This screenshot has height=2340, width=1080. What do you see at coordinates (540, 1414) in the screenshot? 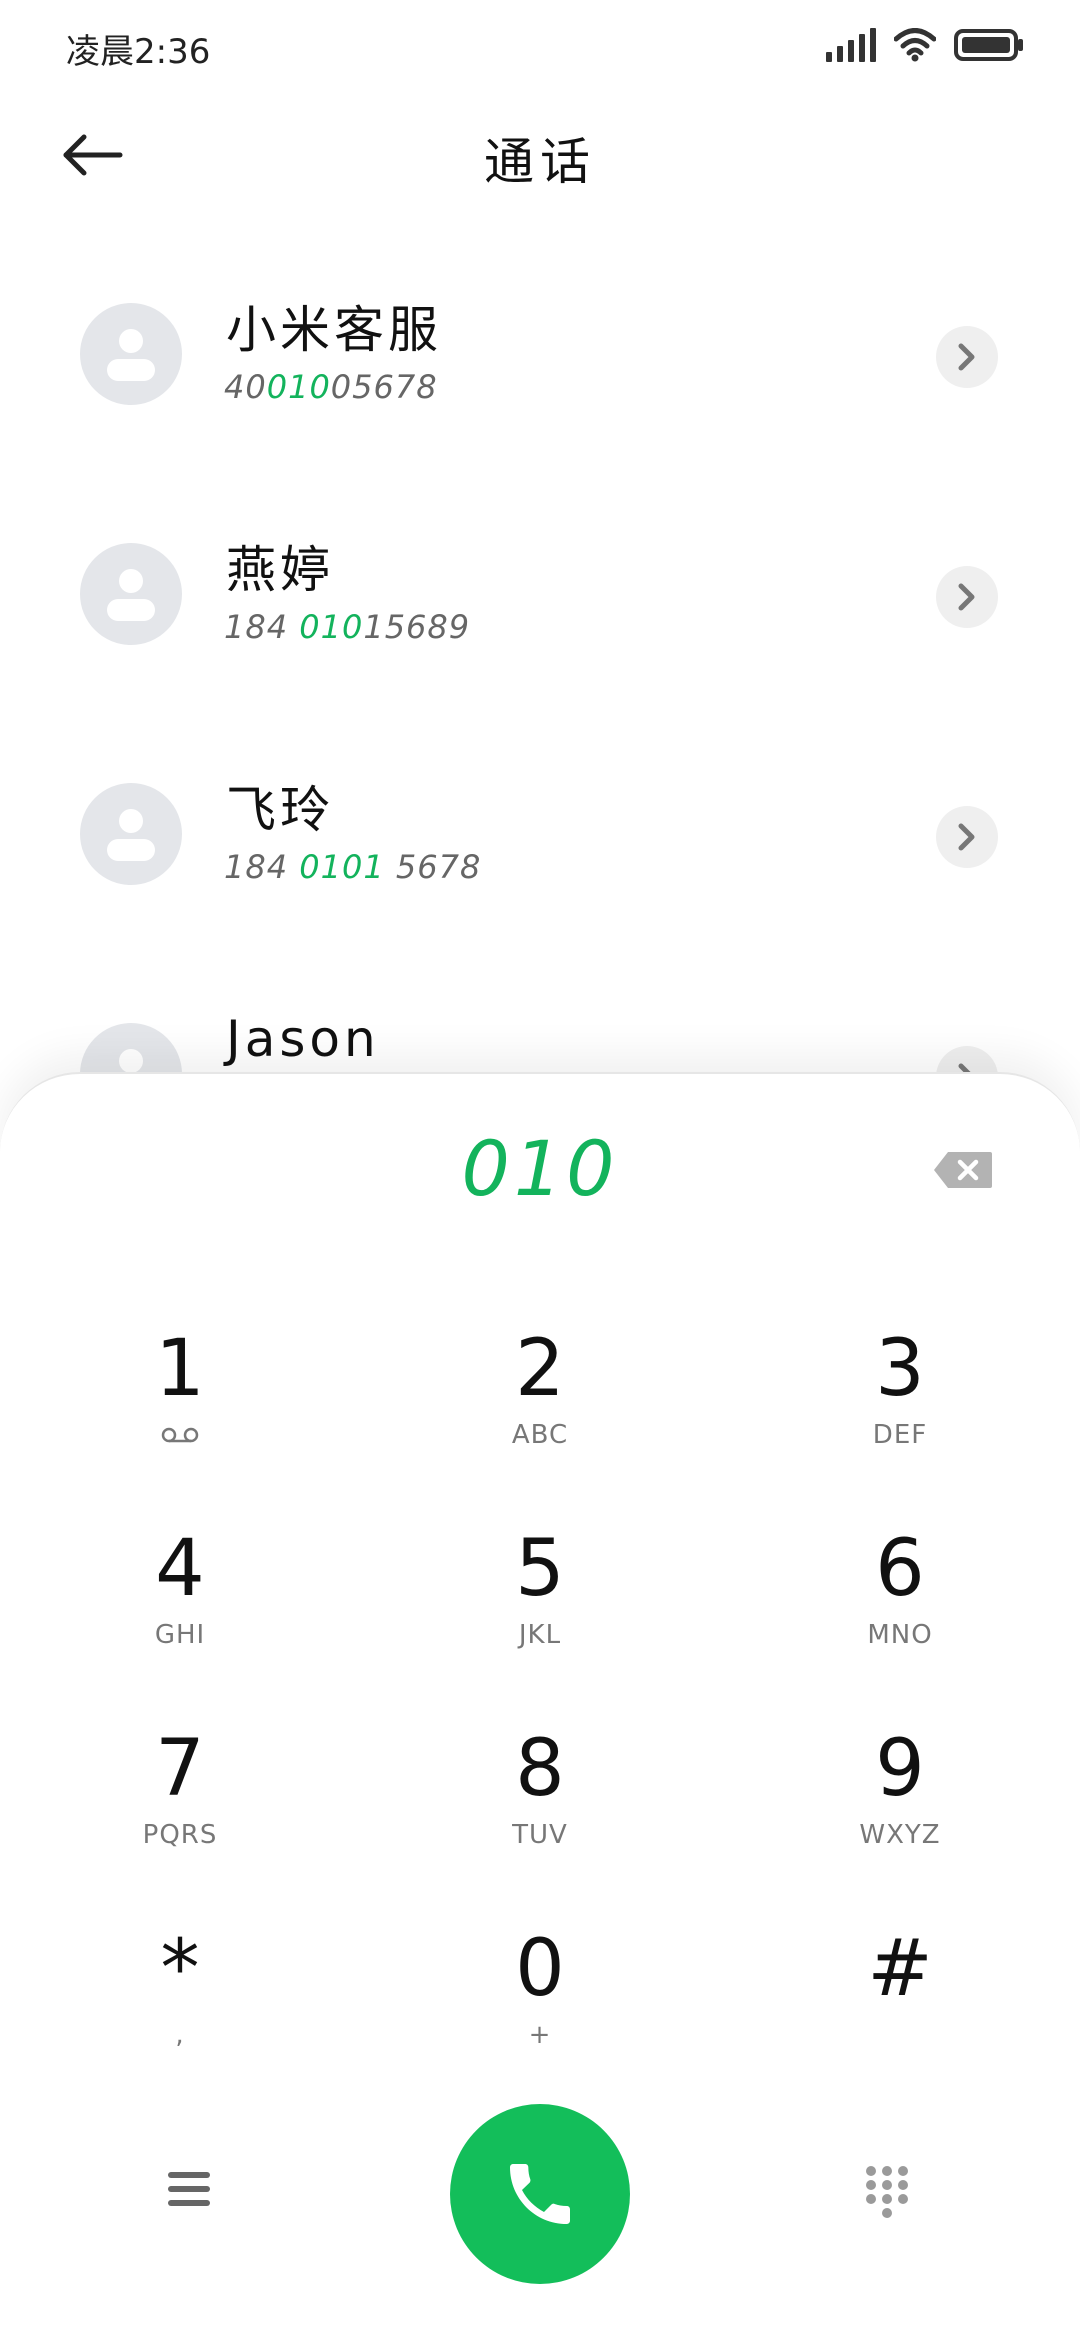
I see `key-2: 2 ABC` at bounding box center [540, 1414].